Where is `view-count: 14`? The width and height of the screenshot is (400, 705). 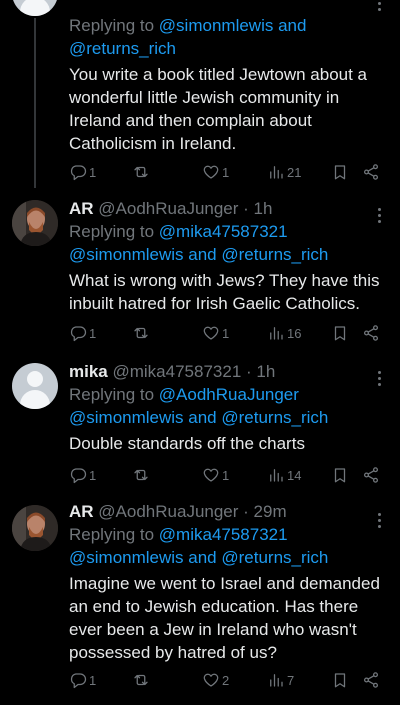
view-count: 14 is located at coordinates (294, 475).